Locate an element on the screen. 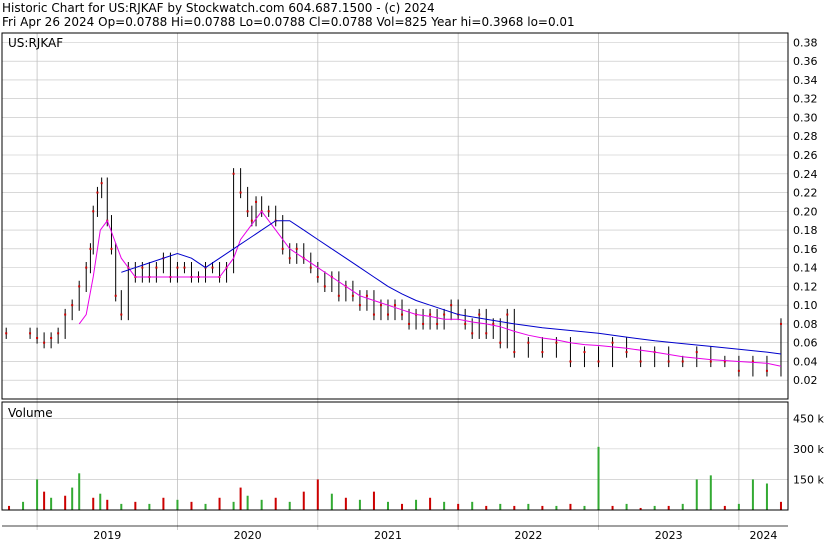 This screenshot has height=543, width=830. volume-panel-label: Volume is located at coordinates (30, 413).